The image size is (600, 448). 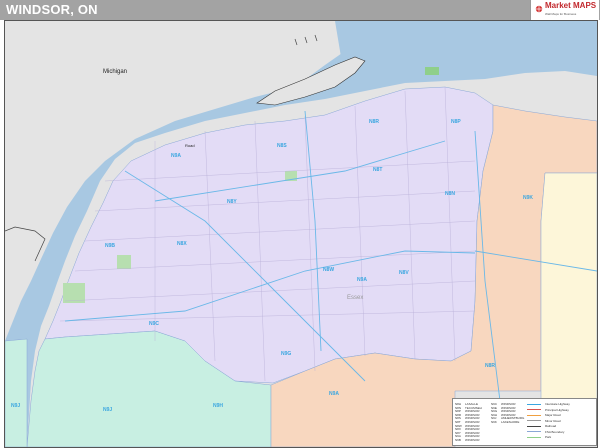 What do you see at coordinates (450, 194) in the screenshot?
I see `fsa-label: N8N` at bounding box center [450, 194].